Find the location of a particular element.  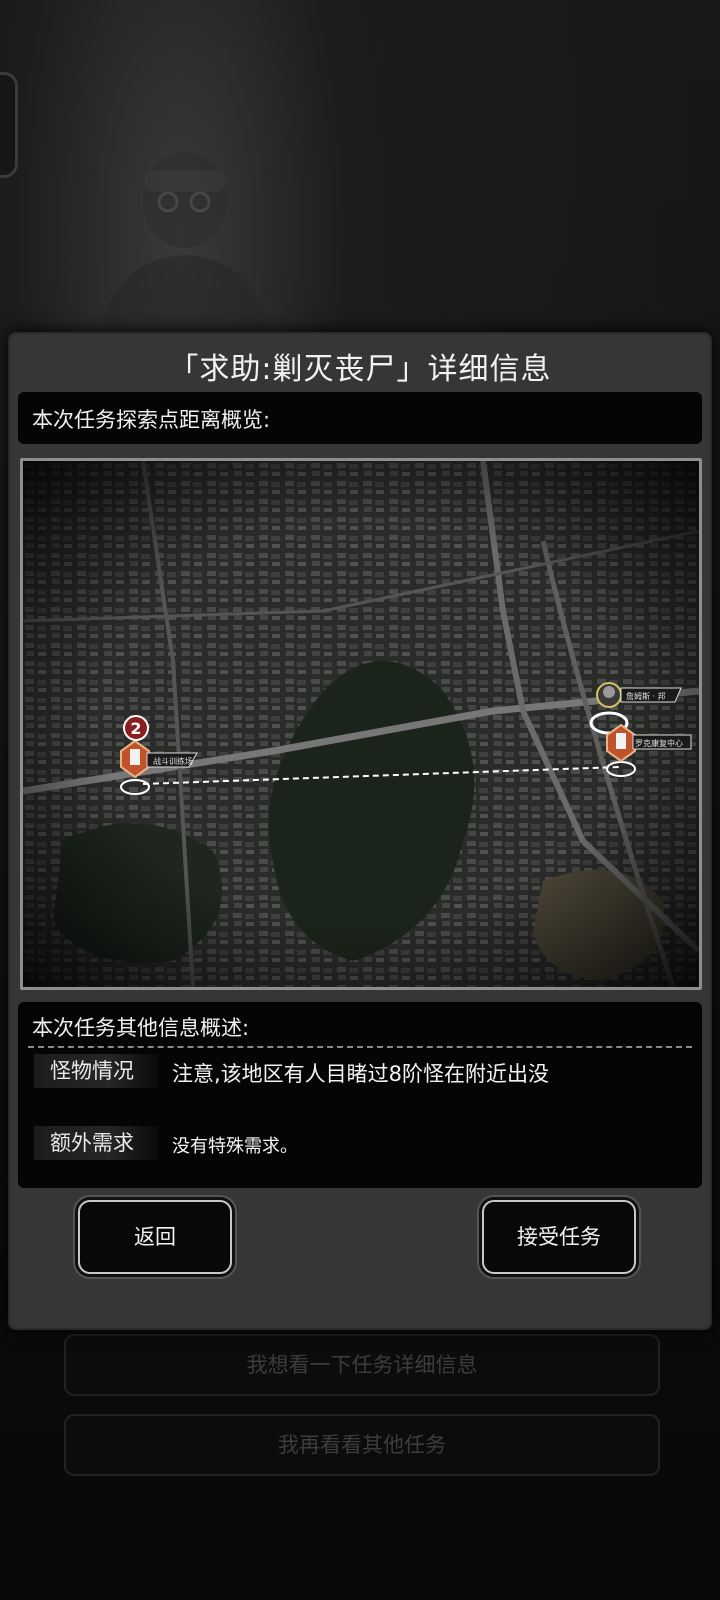

extra-requirement-value: 没有特殊需求。 is located at coordinates (235, 1146).